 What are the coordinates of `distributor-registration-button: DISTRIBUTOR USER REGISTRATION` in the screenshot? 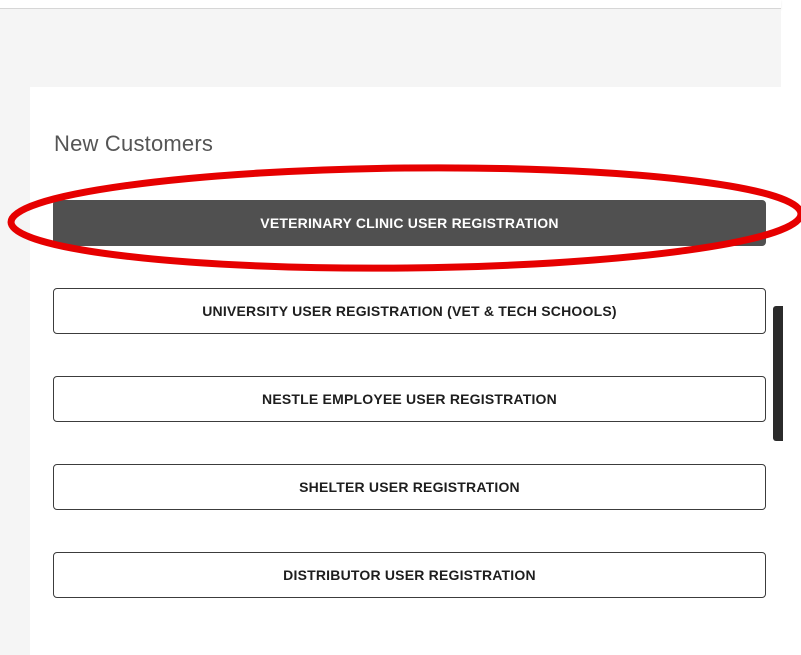 It's located at (409, 575).